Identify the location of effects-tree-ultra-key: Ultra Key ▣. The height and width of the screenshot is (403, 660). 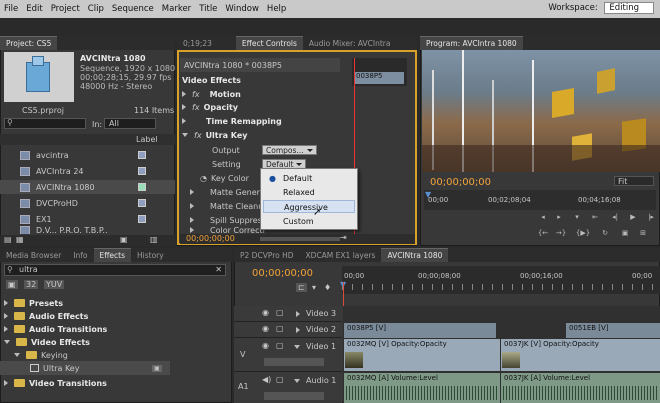
(85, 368).